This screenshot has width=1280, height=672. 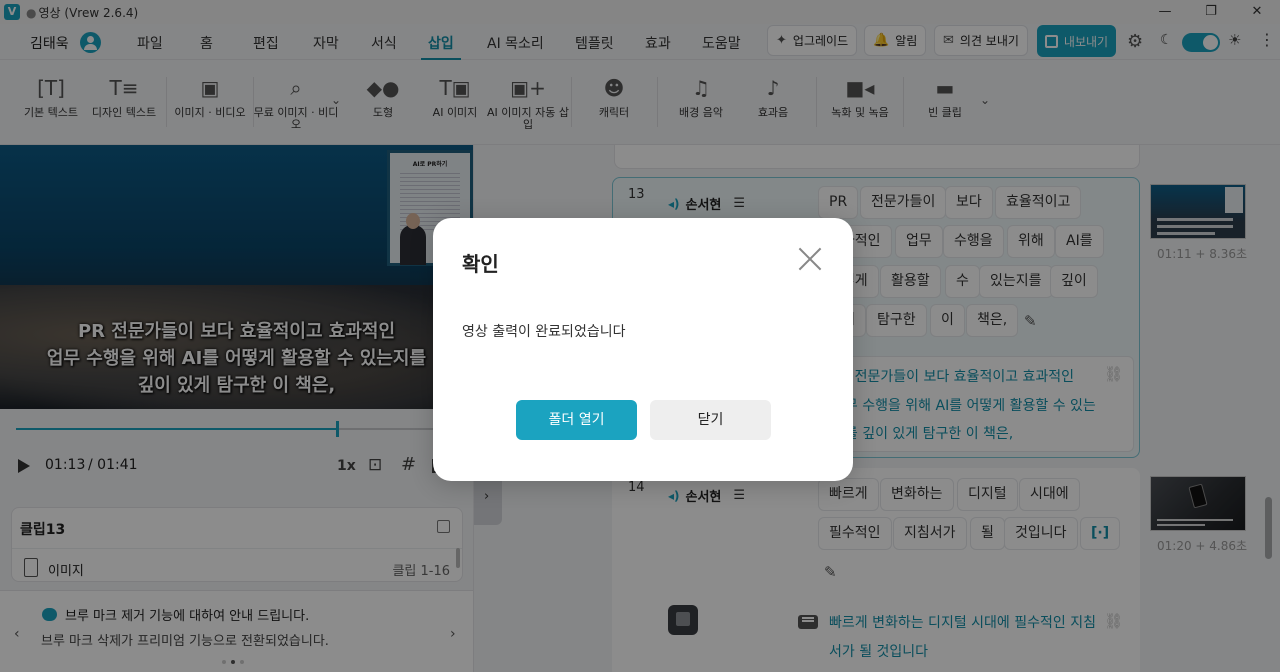 I want to click on open-folder-button: 폴더 열기, so click(x=576, y=420).